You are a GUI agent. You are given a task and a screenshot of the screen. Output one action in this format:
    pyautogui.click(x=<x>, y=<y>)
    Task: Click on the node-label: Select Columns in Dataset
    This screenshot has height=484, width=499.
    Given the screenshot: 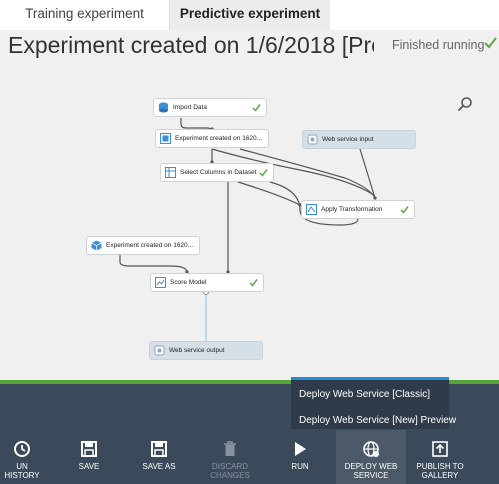 What is the action you would take?
    pyautogui.click(x=218, y=172)
    